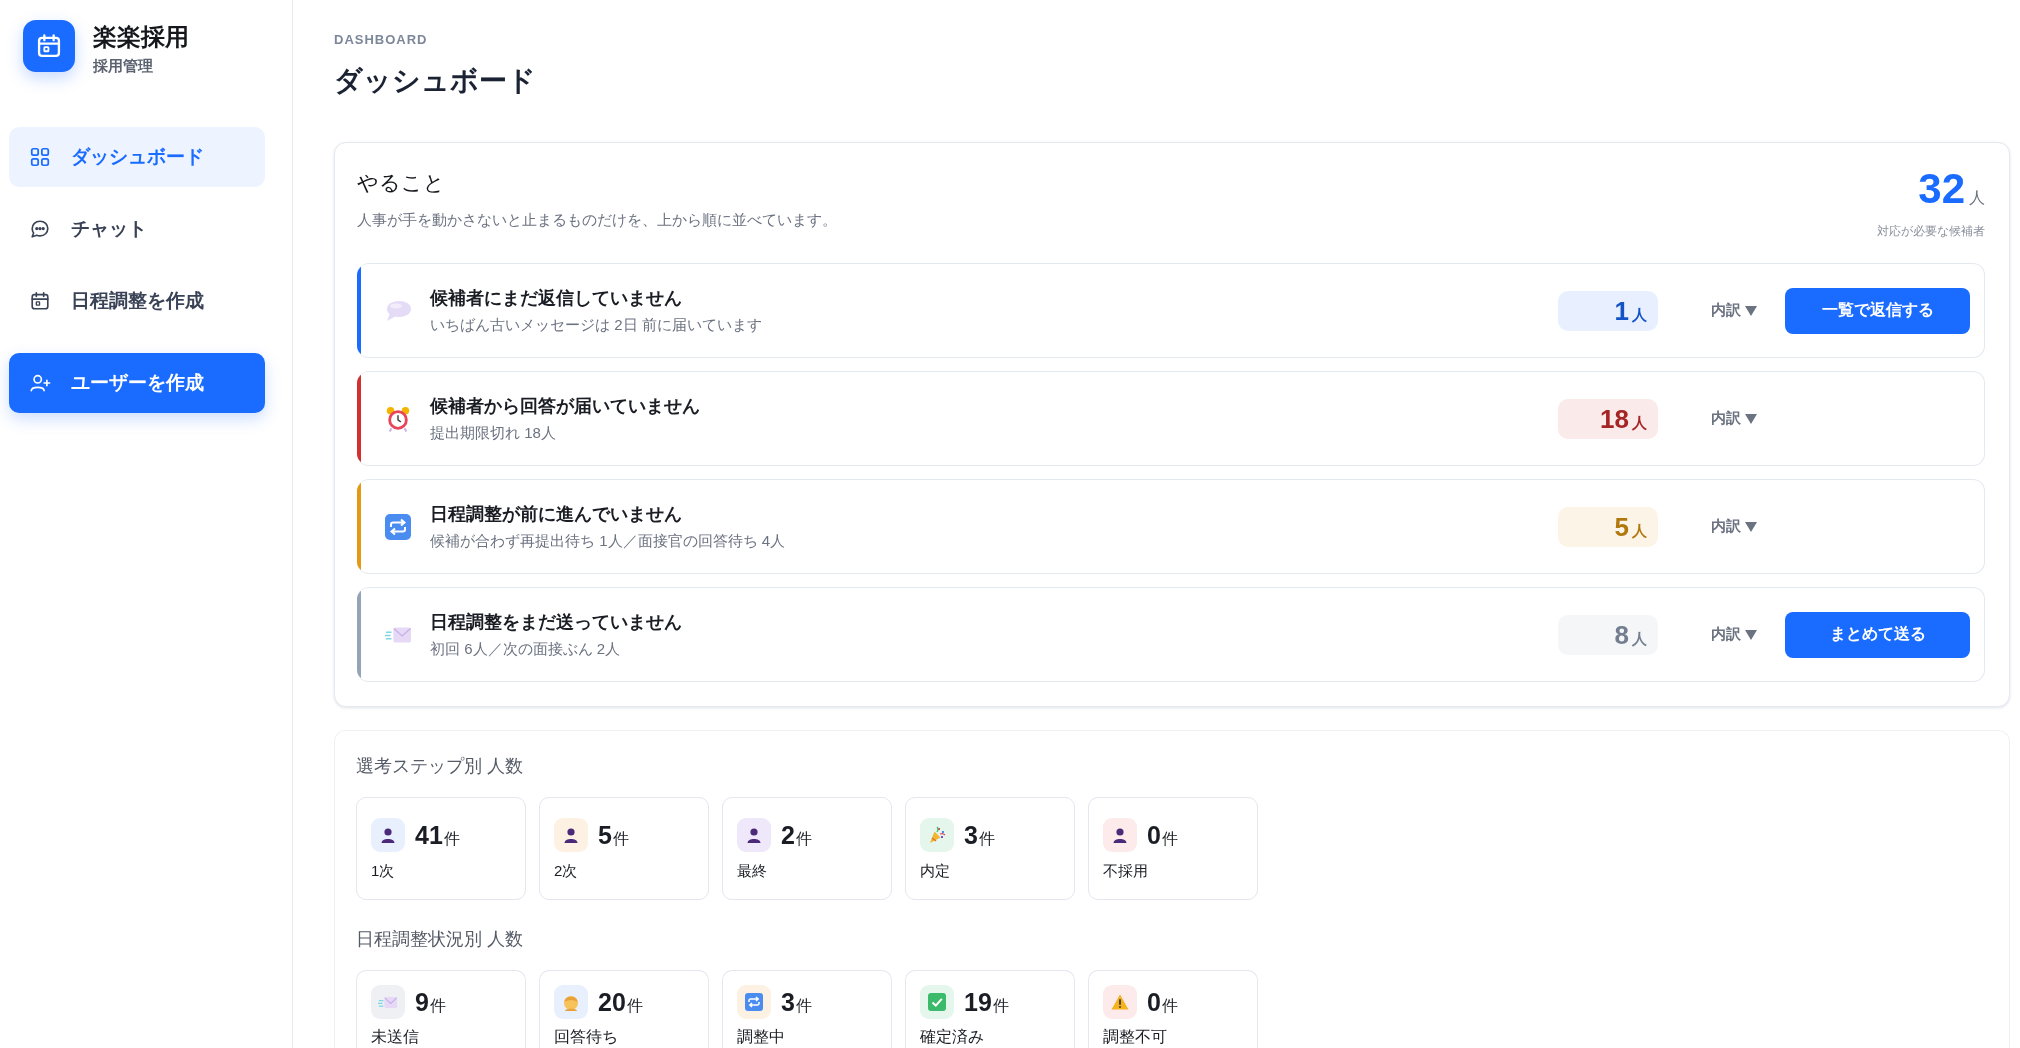  I want to click on count-badge: 18 人, so click(1608, 418).